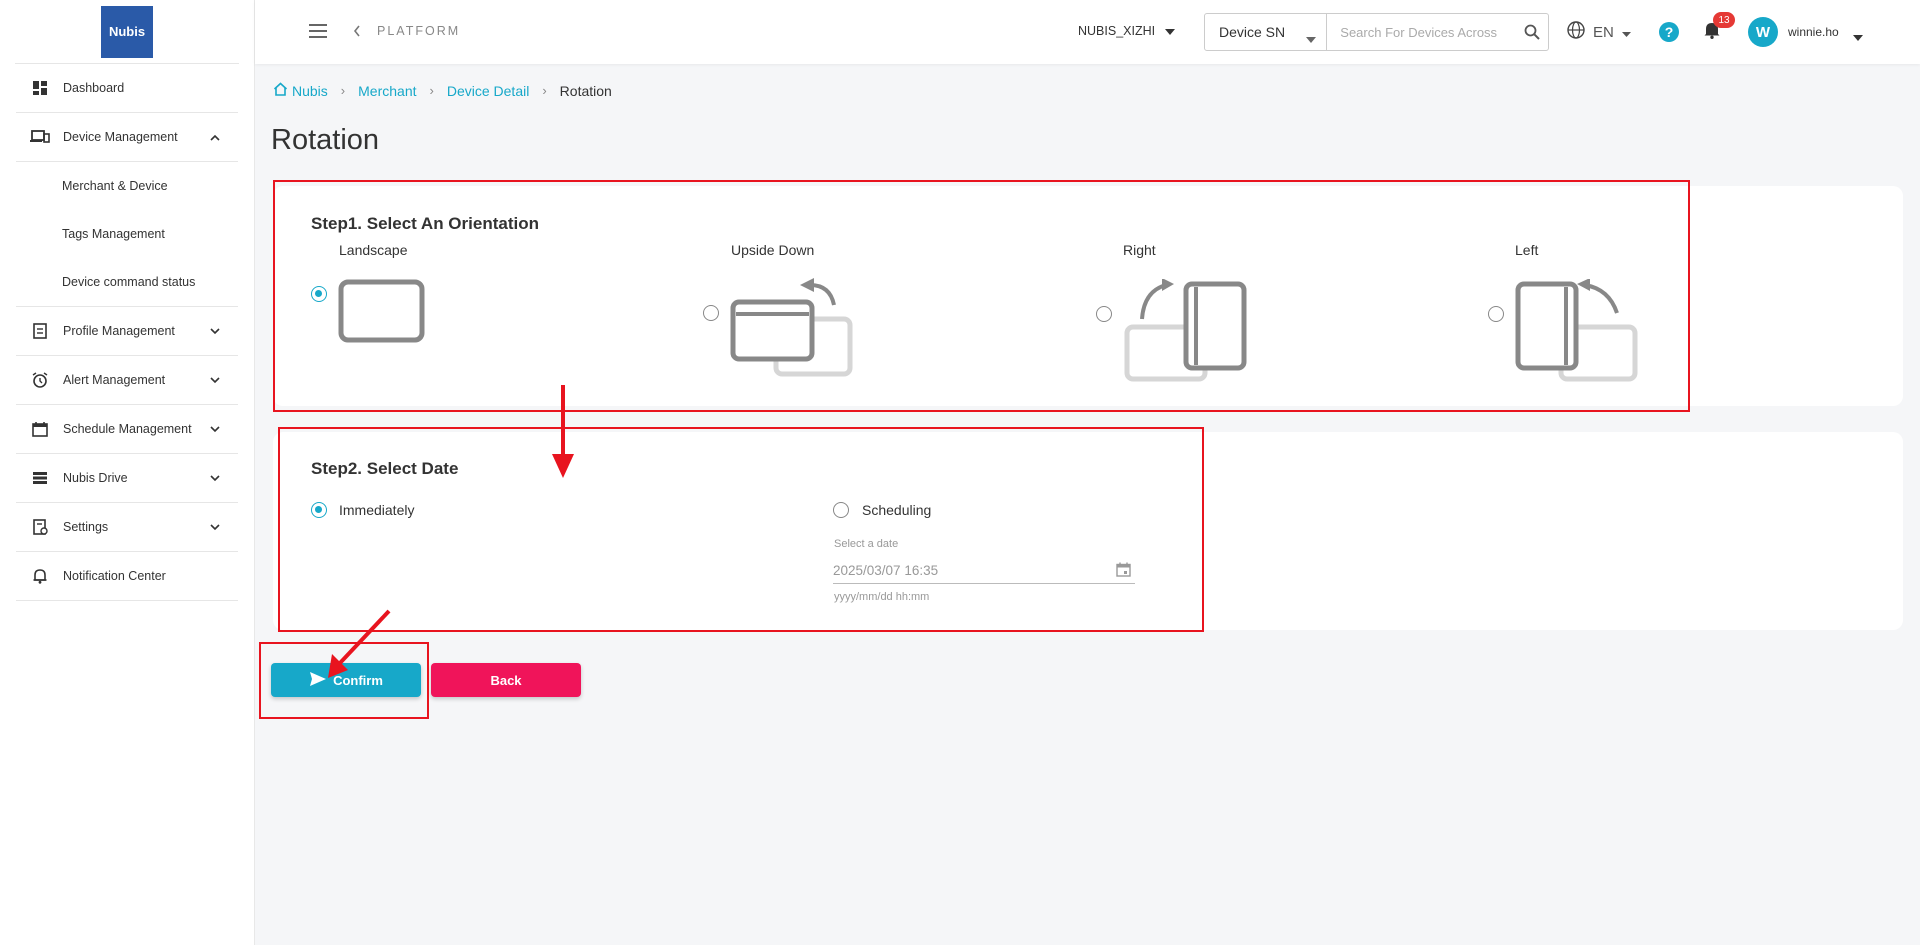 The height and width of the screenshot is (945, 1920). What do you see at coordinates (40, 527) in the screenshot?
I see `settings-icon` at bounding box center [40, 527].